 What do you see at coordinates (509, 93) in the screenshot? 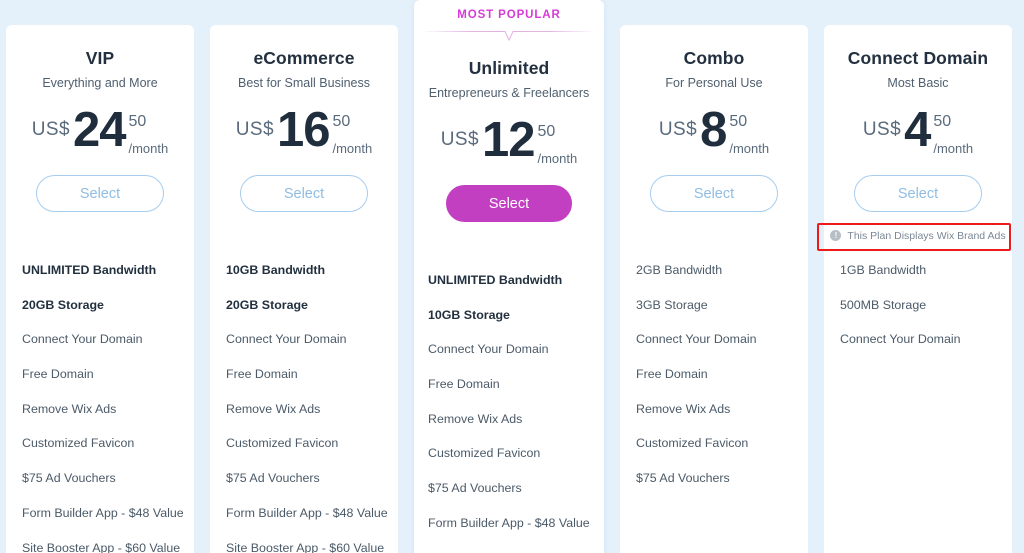
I see `plan-tagline: Entrepreneurs & Freelancers` at bounding box center [509, 93].